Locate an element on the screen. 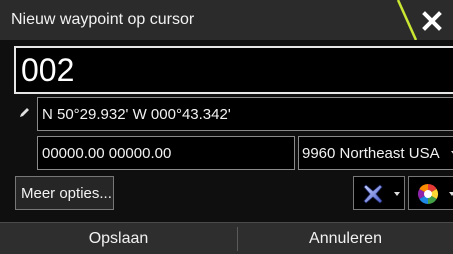 This screenshot has height=254, width=453. close-button is located at coordinates (432, 21).